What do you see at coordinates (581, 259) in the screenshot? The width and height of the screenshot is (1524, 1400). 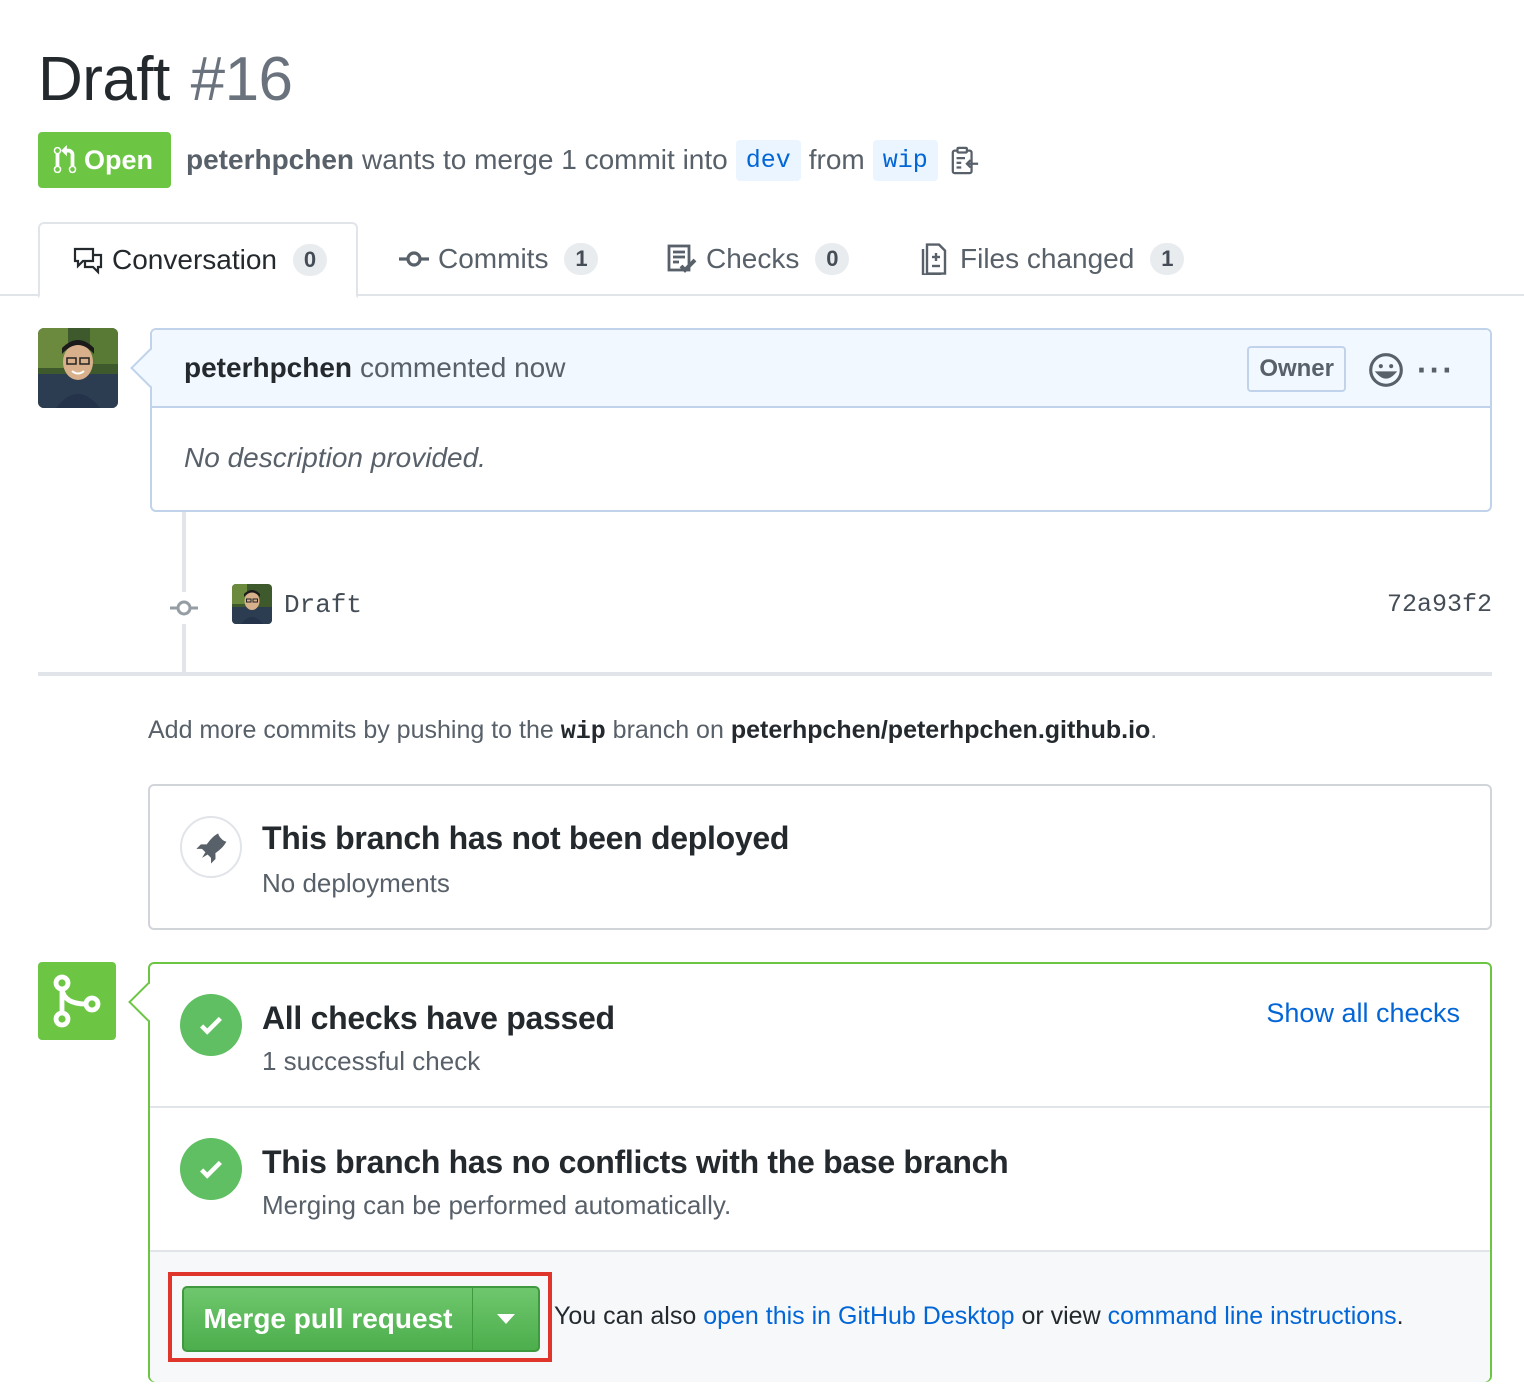 I see `tab-commits-count: 1` at bounding box center [581, 259].